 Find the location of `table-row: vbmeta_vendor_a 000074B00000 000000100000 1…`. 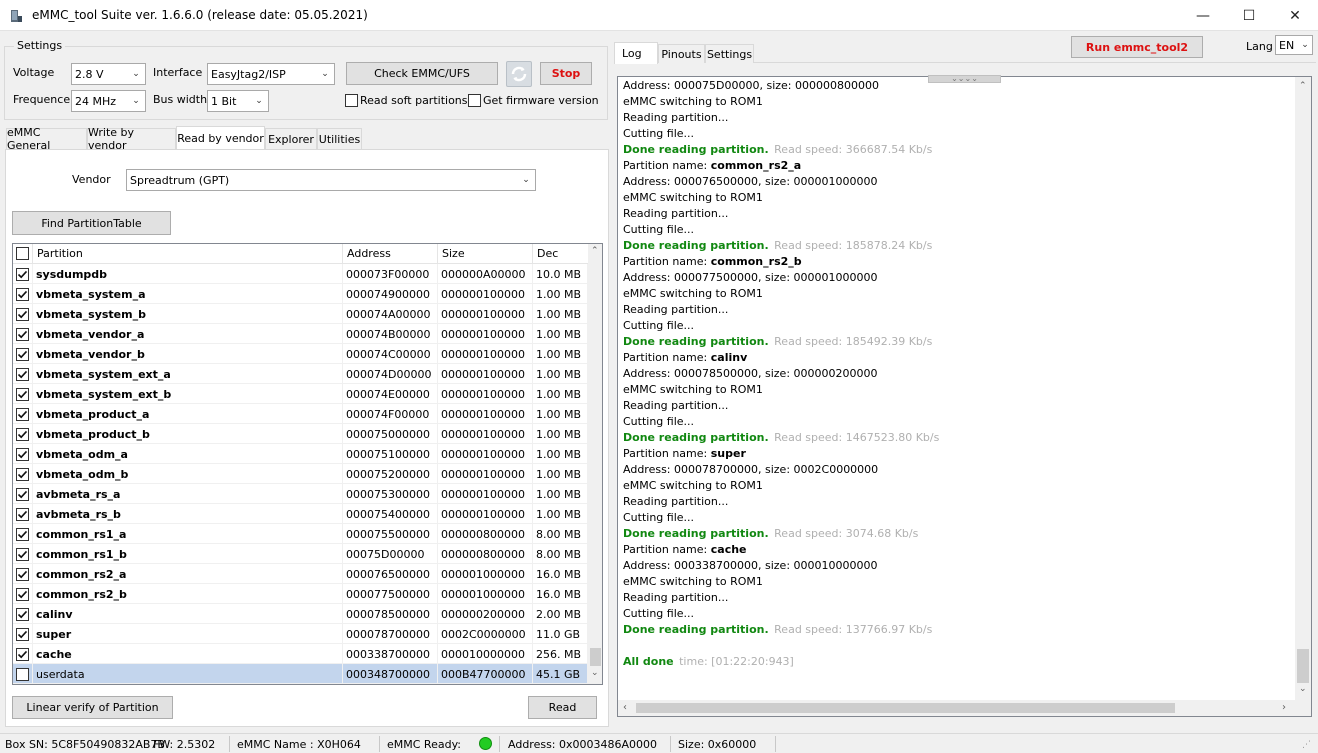

table-row: vbmeta_vendor_a 000074B00000 000000100000 1… is located at coordinates (300, 334).